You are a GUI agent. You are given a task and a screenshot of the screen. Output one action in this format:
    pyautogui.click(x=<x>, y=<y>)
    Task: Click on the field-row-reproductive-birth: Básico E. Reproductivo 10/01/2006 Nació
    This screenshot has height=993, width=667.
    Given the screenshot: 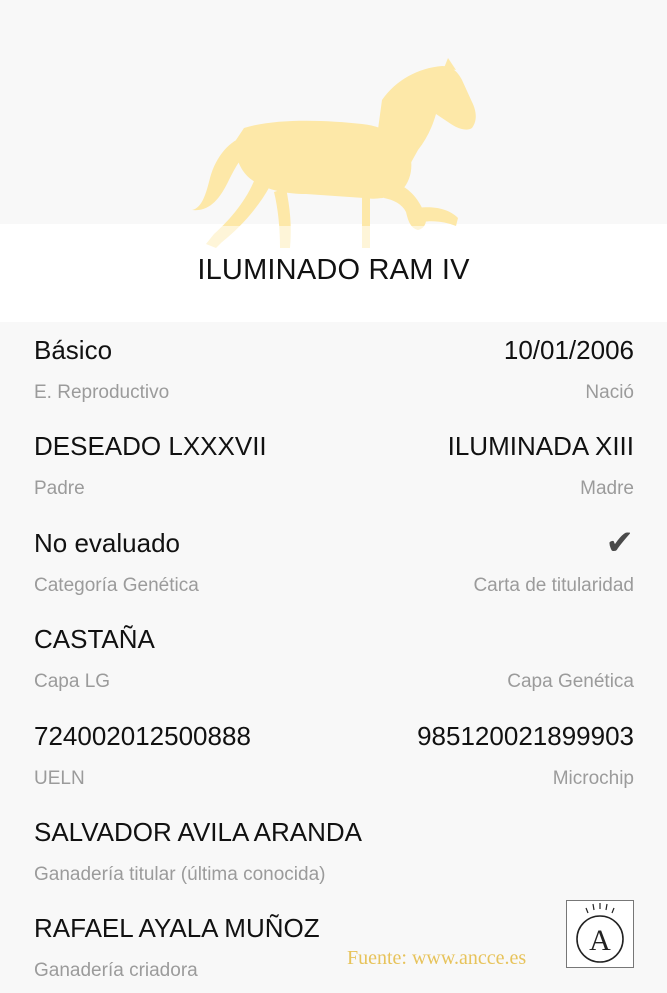 What is the action you would take?
    pyautogui.click(x=334, y=375)
    